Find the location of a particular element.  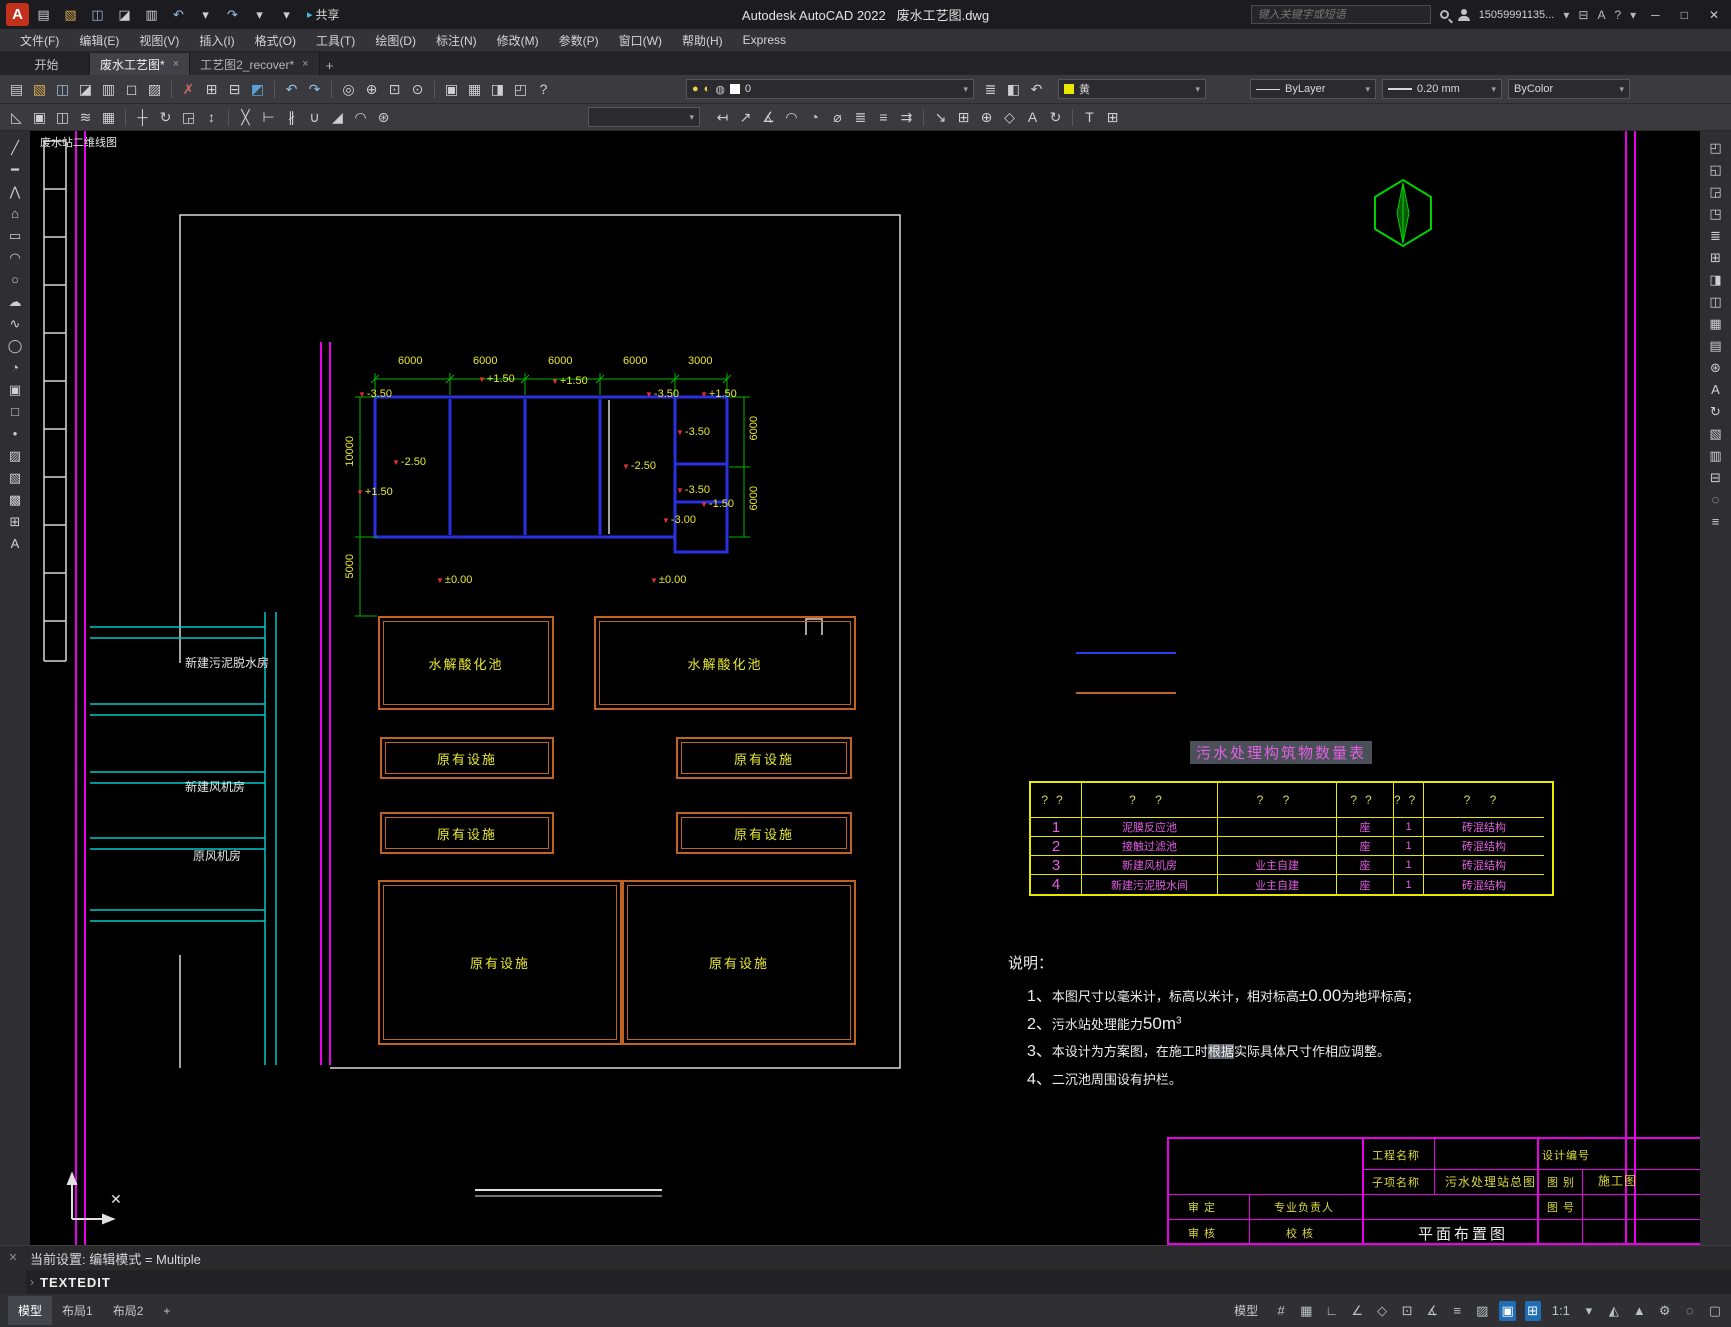

document-tab: 废水工艺图* × is located at coordinates (140, 64).